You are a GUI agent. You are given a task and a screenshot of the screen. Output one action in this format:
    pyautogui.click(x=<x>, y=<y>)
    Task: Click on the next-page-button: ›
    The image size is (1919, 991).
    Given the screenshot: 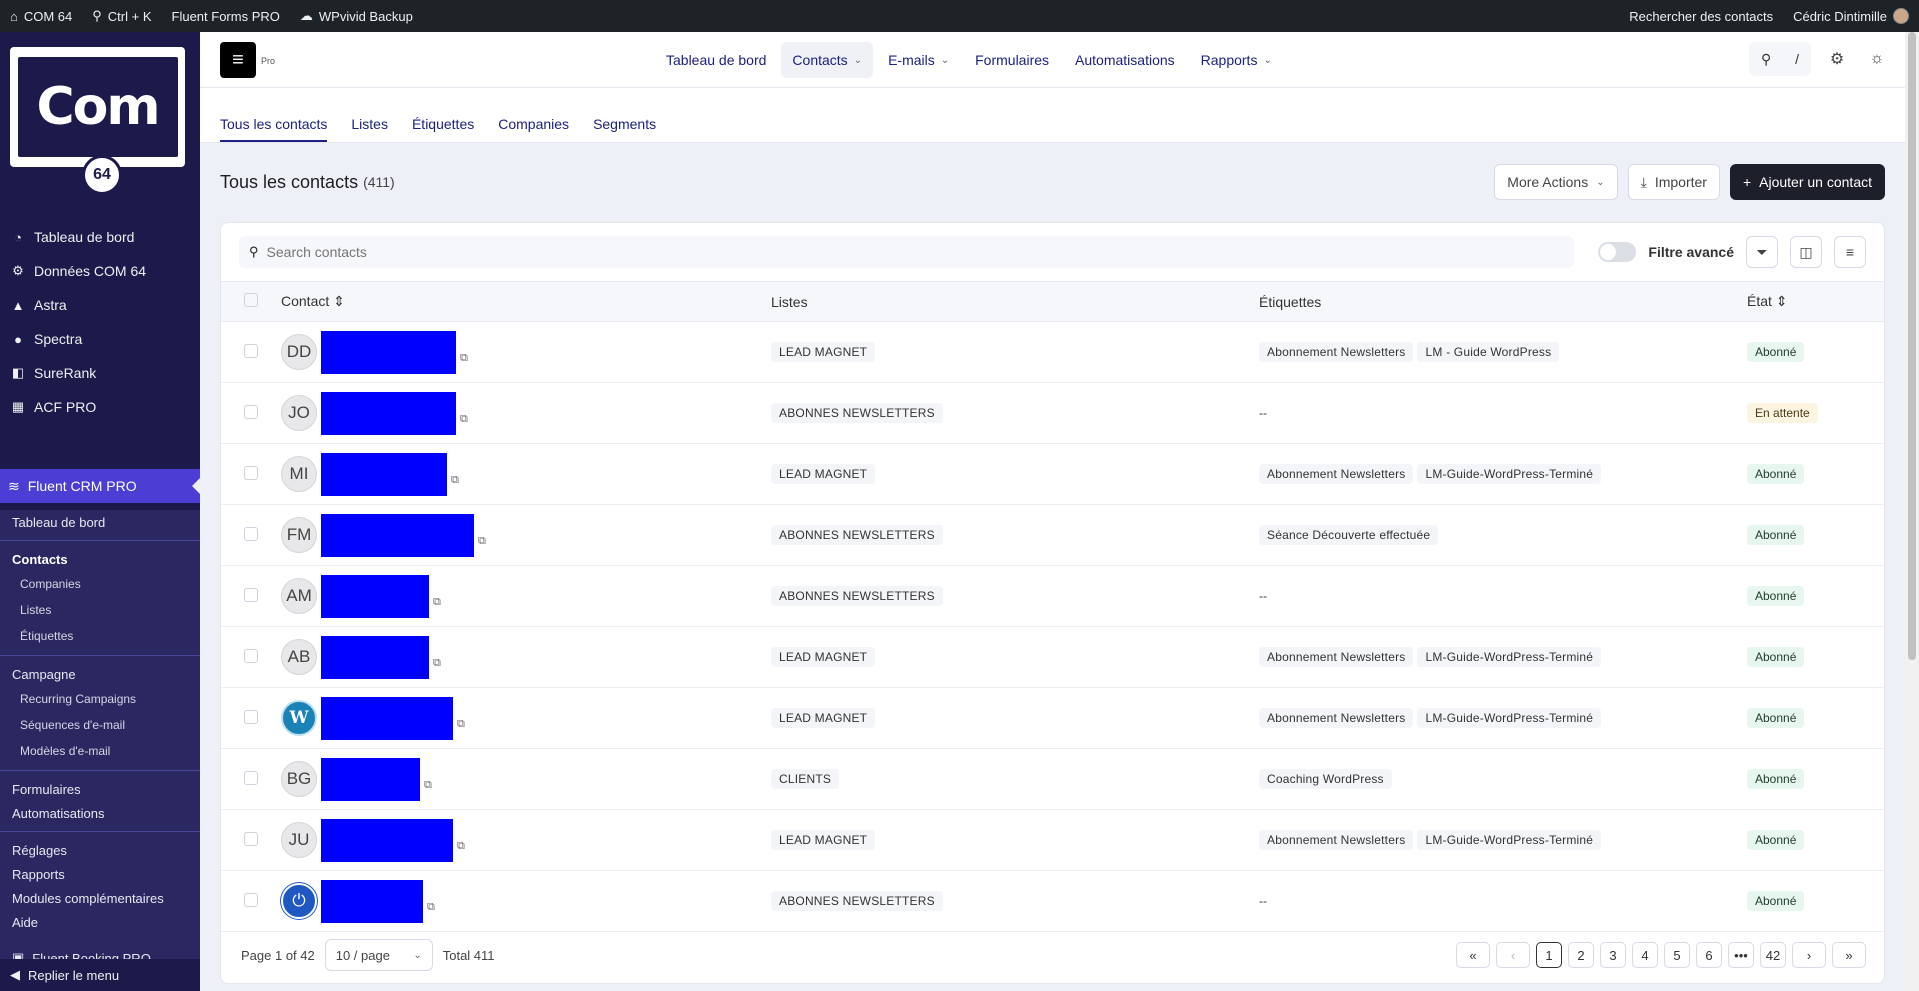 What is the action you would take?
    pyautogui.click(x=1809, y=955)
    